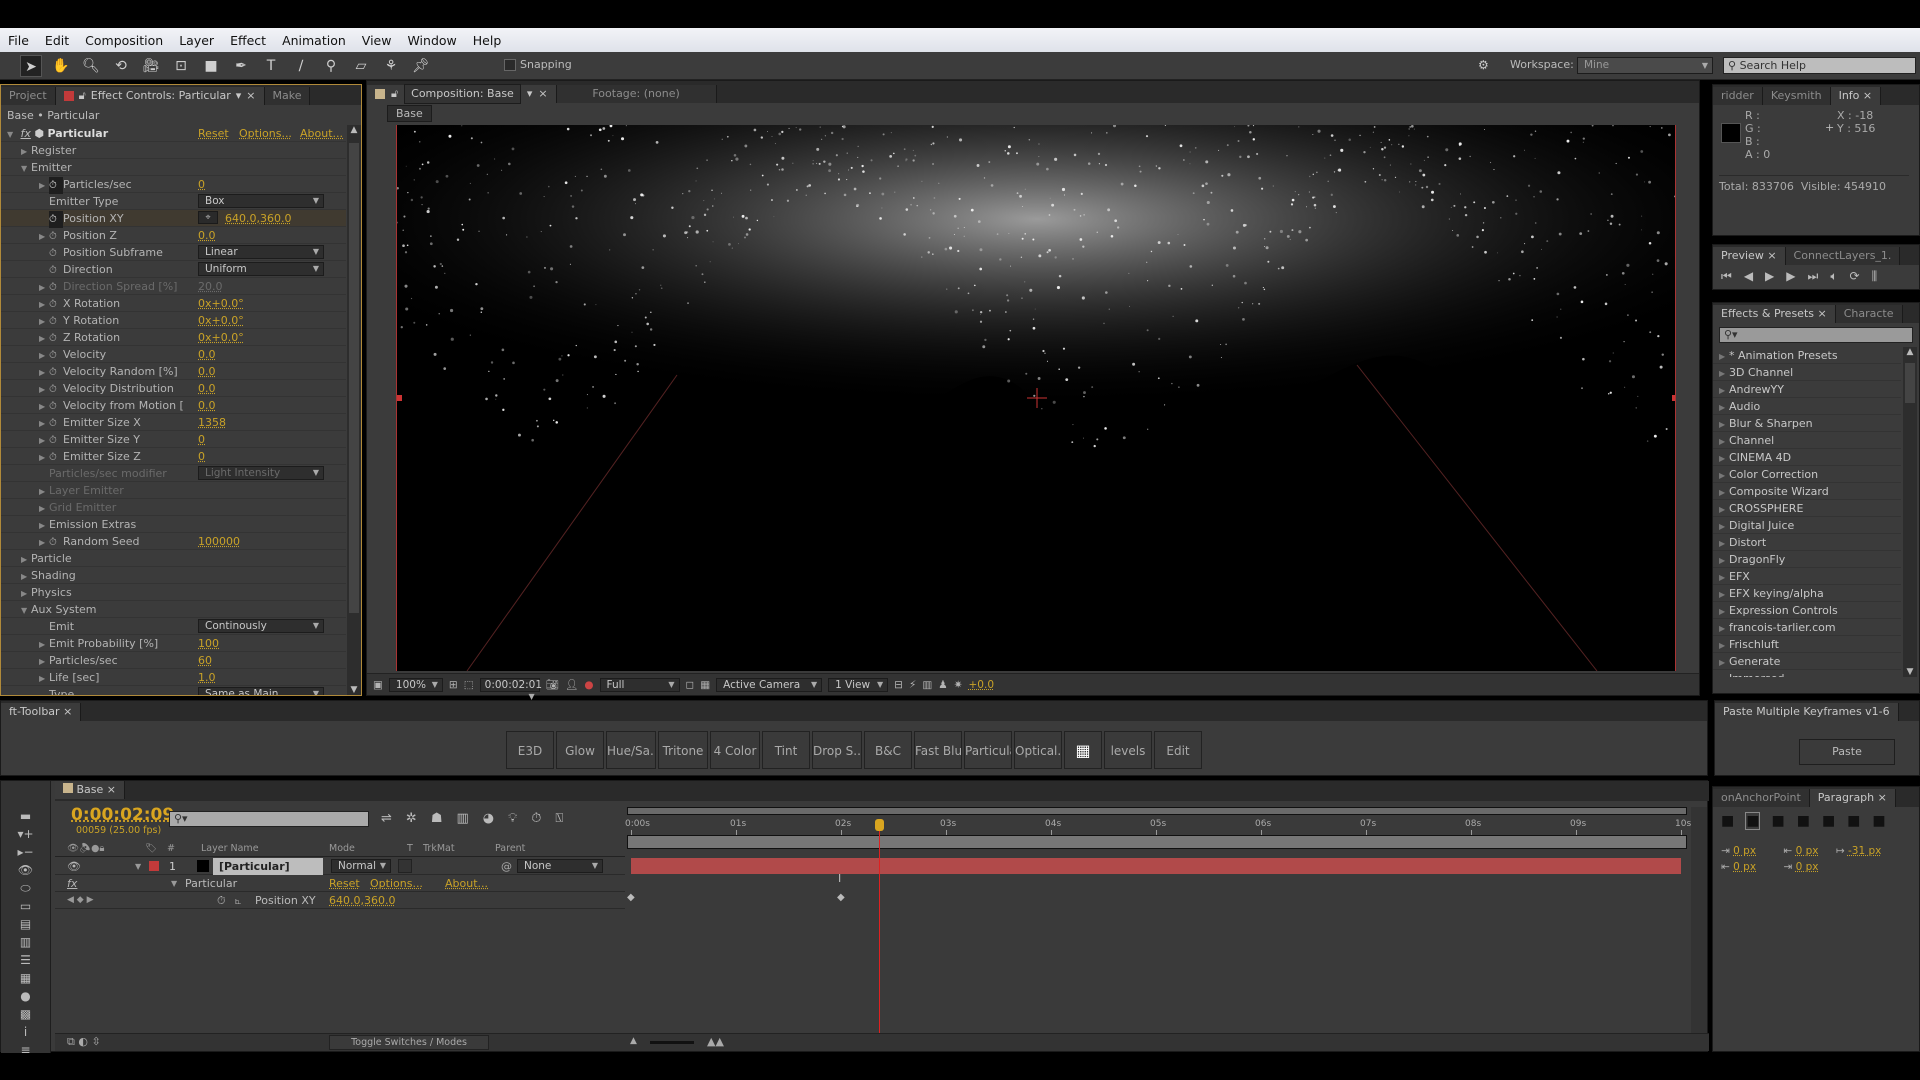  What do you see at coordinates (1699, 927) in the screenshot?
I see `timeline-scrollbar` at bounding box center [1699, 927].